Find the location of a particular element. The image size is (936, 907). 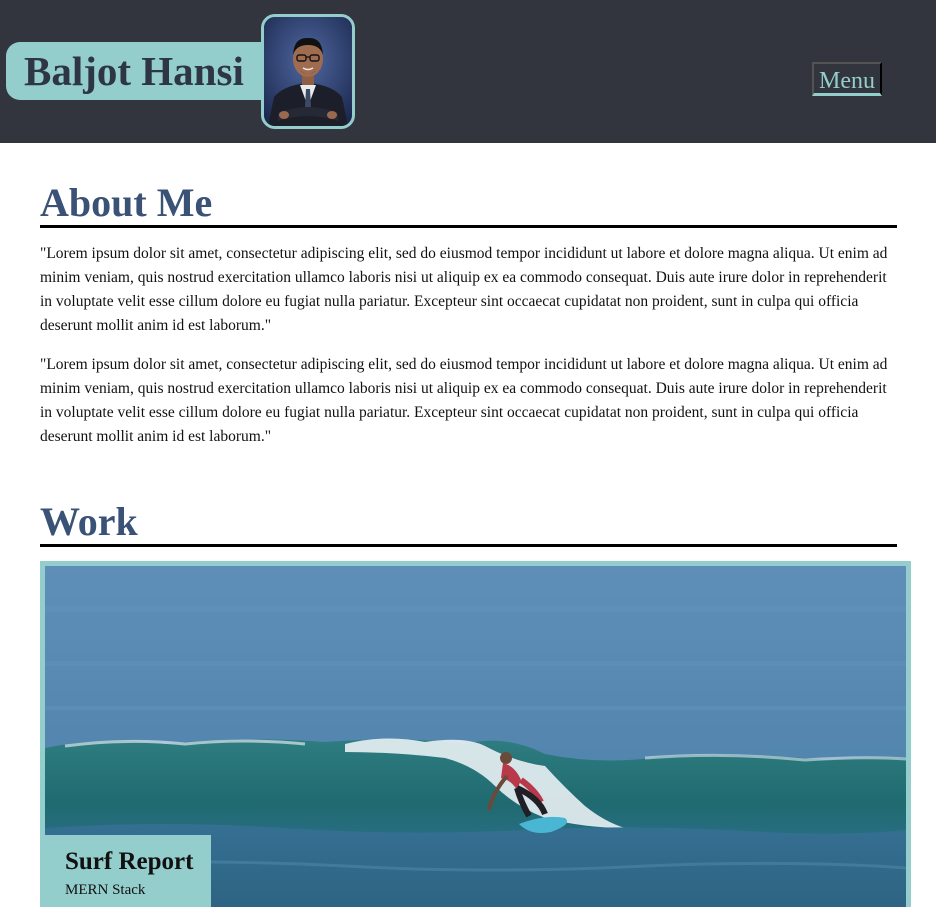

about-section: About Me is located at coordinates (468, 204).